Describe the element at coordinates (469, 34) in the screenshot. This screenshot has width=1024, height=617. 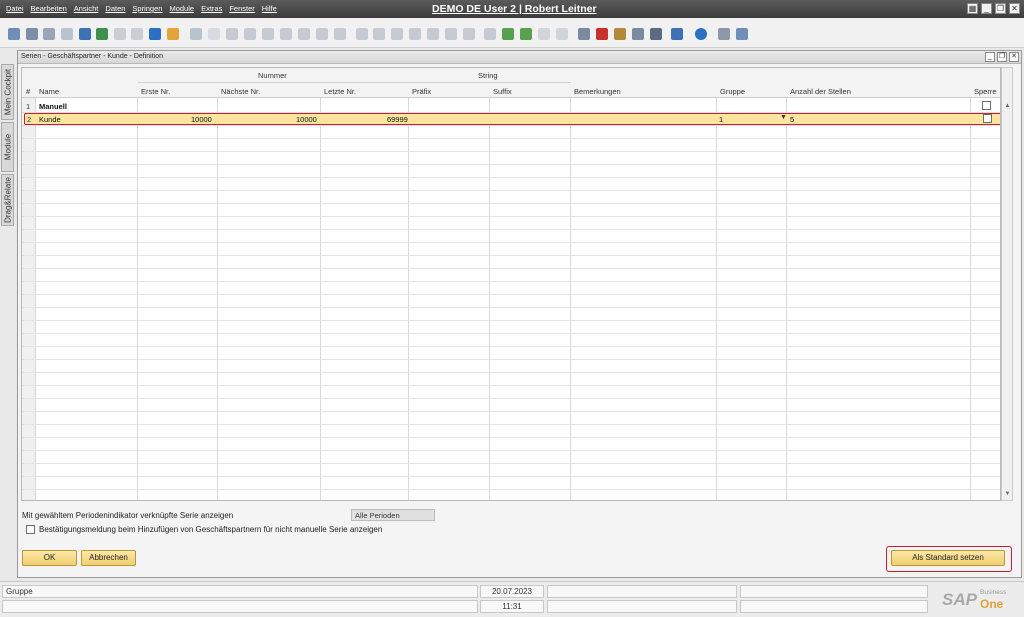
I see `settings-icon` at that location.